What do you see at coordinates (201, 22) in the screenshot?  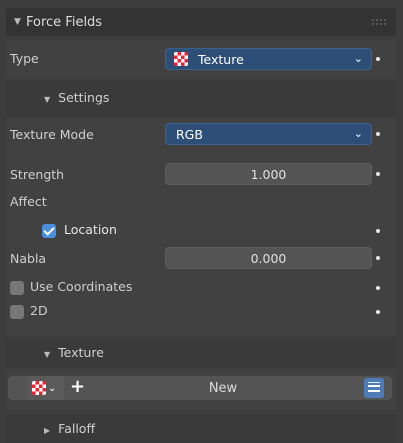 I see `force-fields-header: ▼ Force Fields` at bounding box center [201, 22].